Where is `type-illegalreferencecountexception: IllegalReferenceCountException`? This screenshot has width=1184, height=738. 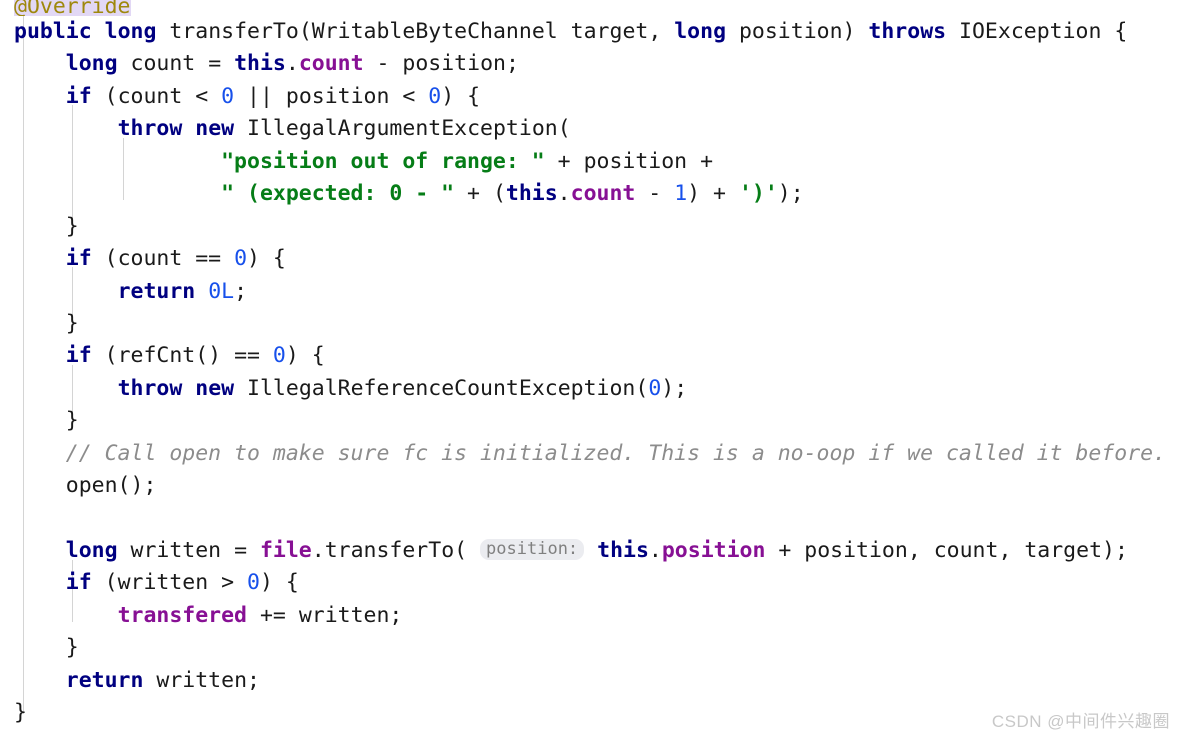 type-illegalreferencecountexception: IllegalReferenceCountException is located at coordinates (441, 388).